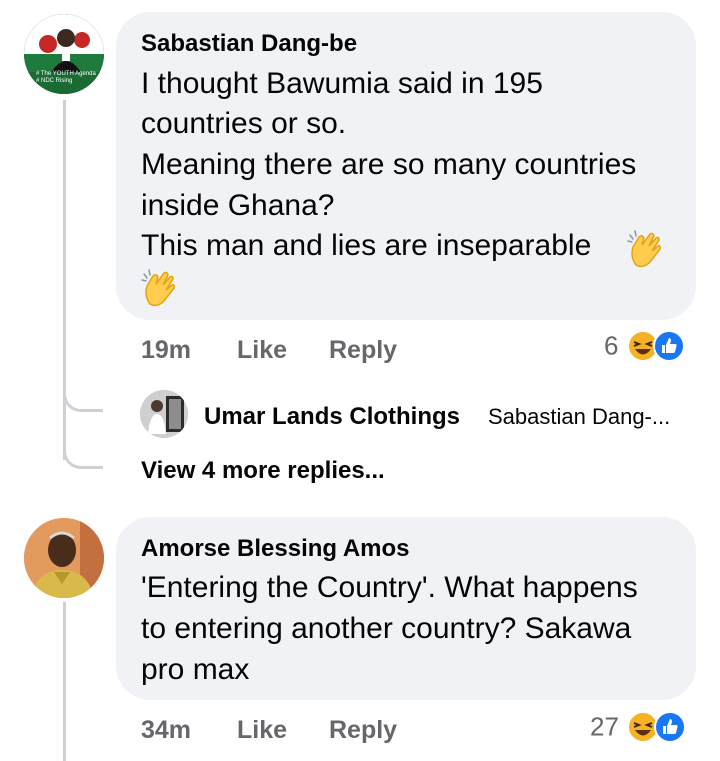 This screenshot has height=761, width=720. I want to click on comment-line-4: inside Ghana?, so click(238, 205).